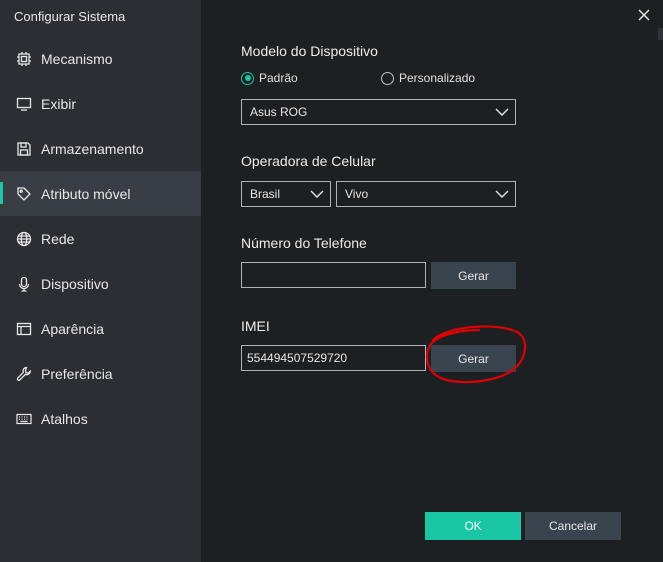 The height and width of the screenshot is (562, 663). What do you see at coordinates (23, 193) in the screenshot?
I see `tag-icon` at bounding box center [23, 193].